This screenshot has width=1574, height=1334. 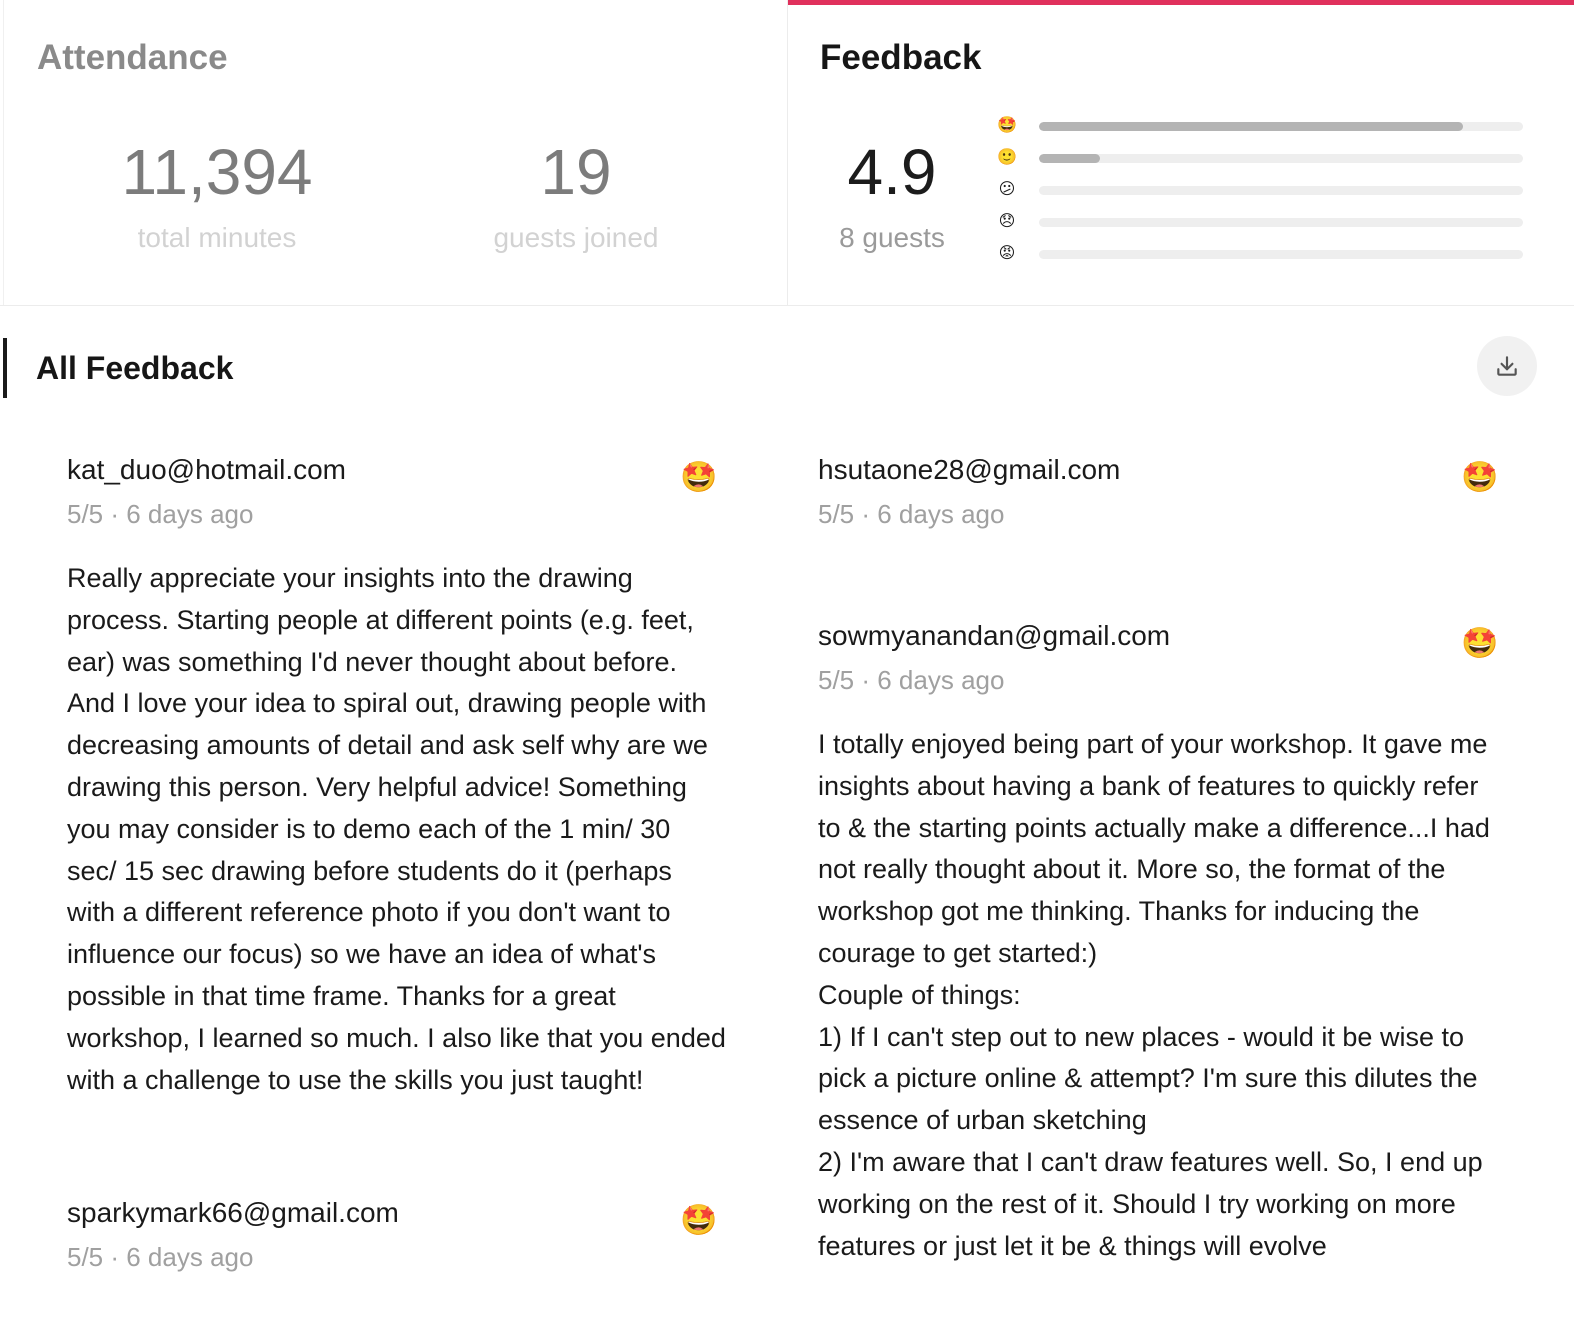 I want to click on rating-row: 😞, so click(x=1263, y=222).